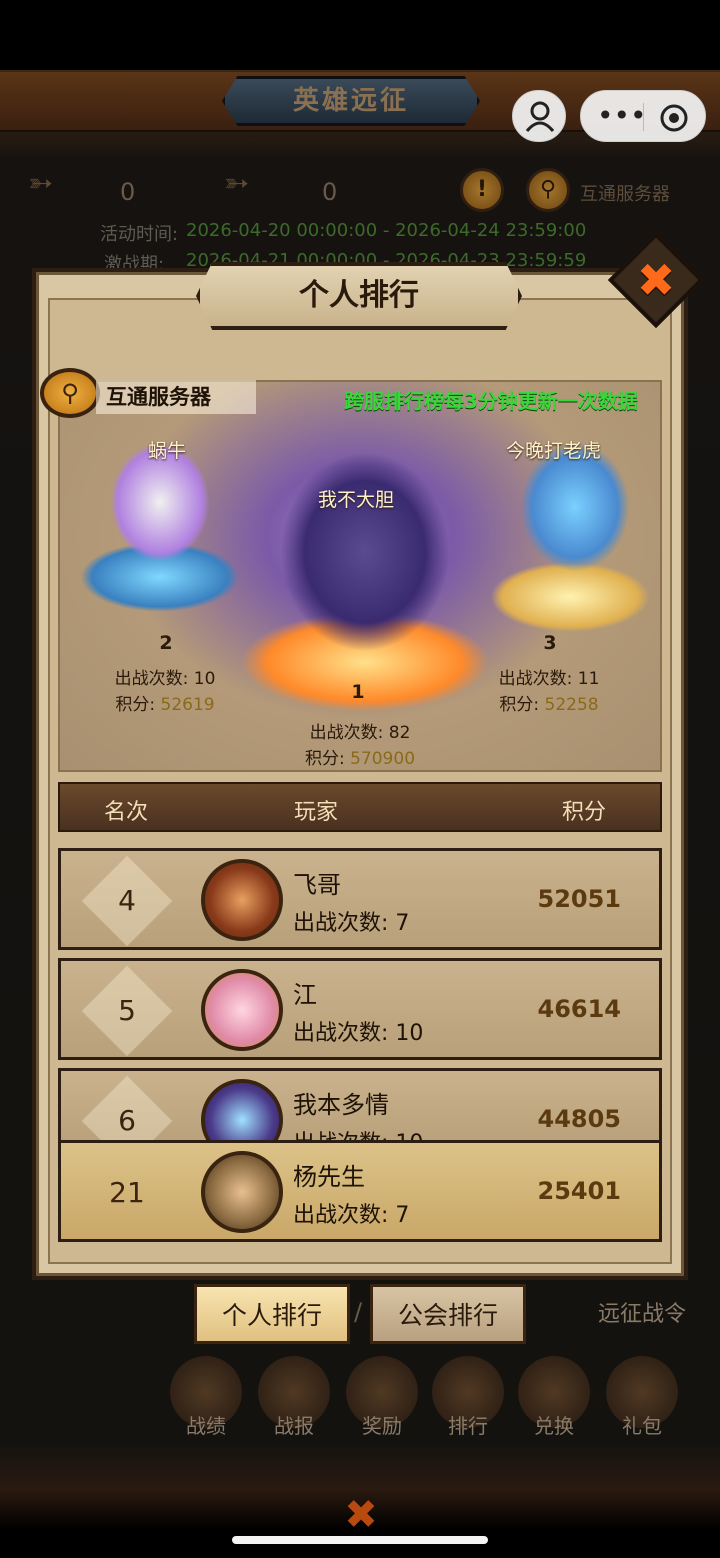 The height and width of the screenshot is (1558, 720). Describe the element at coordinates (360, 807) in the screenshot. I see `ranking-table-header: 名次 玩家 积分` at that location.